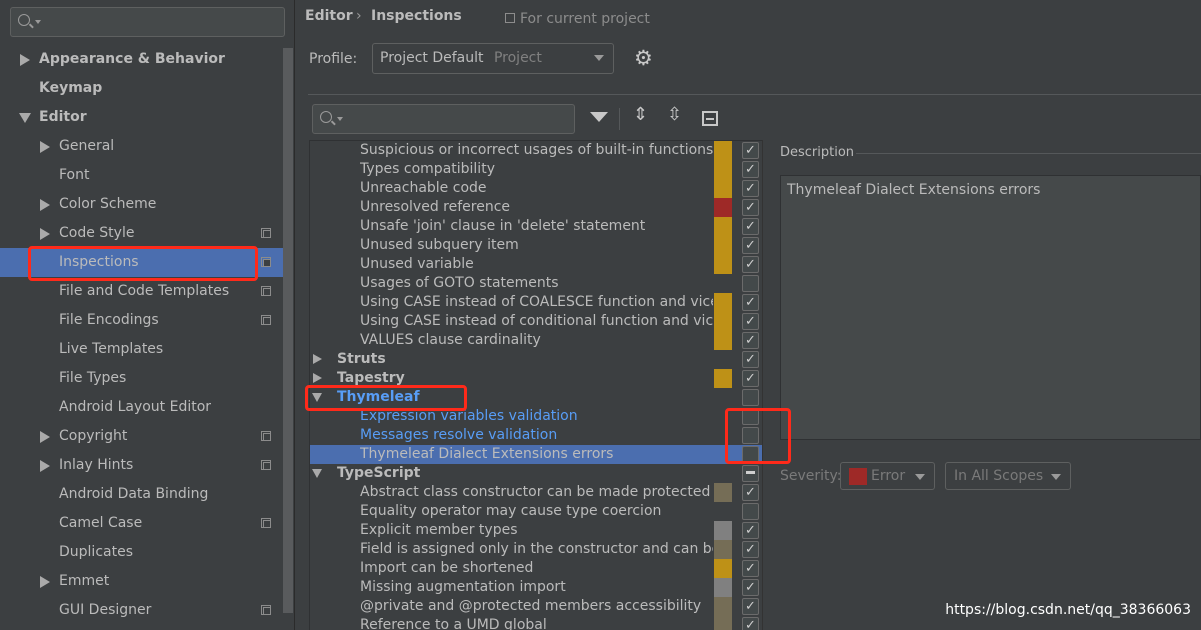  Describe the element at coordinates (141, 465) in the screenshot. I see `sidebar-item-inlay-hints: Inlay Hints` at that location.